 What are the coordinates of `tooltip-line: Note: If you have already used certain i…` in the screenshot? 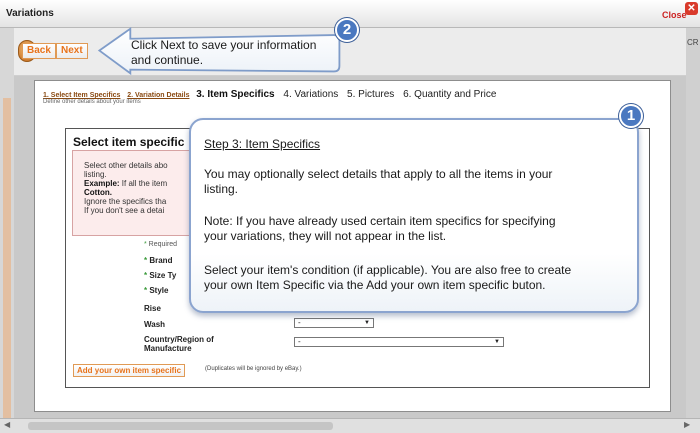 It's located at (380, 221).